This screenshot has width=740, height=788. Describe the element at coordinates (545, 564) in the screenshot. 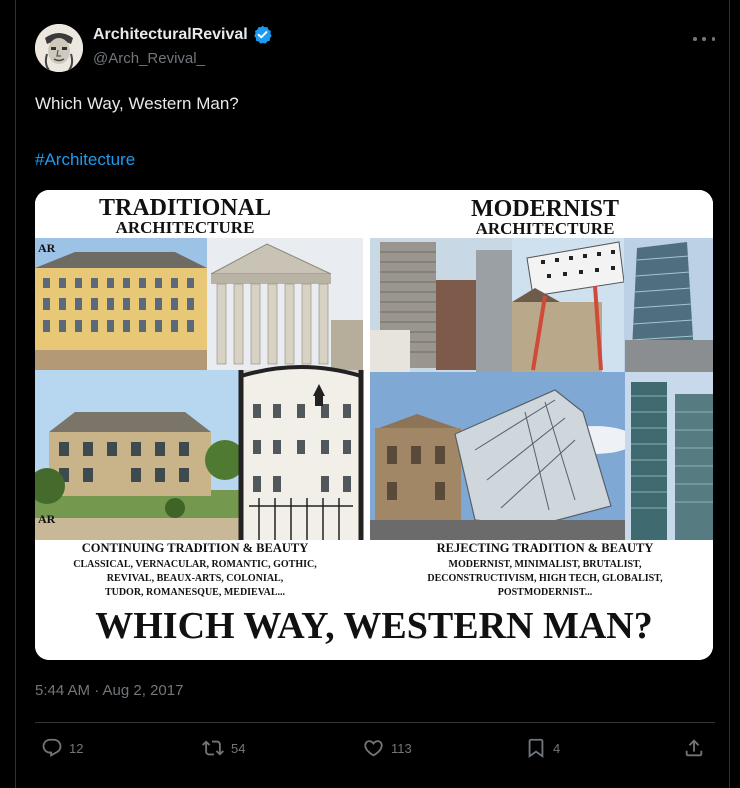

I see `right-caption-2: MODERNIST, MINIMALIST, BRUTALIST,` at that location.